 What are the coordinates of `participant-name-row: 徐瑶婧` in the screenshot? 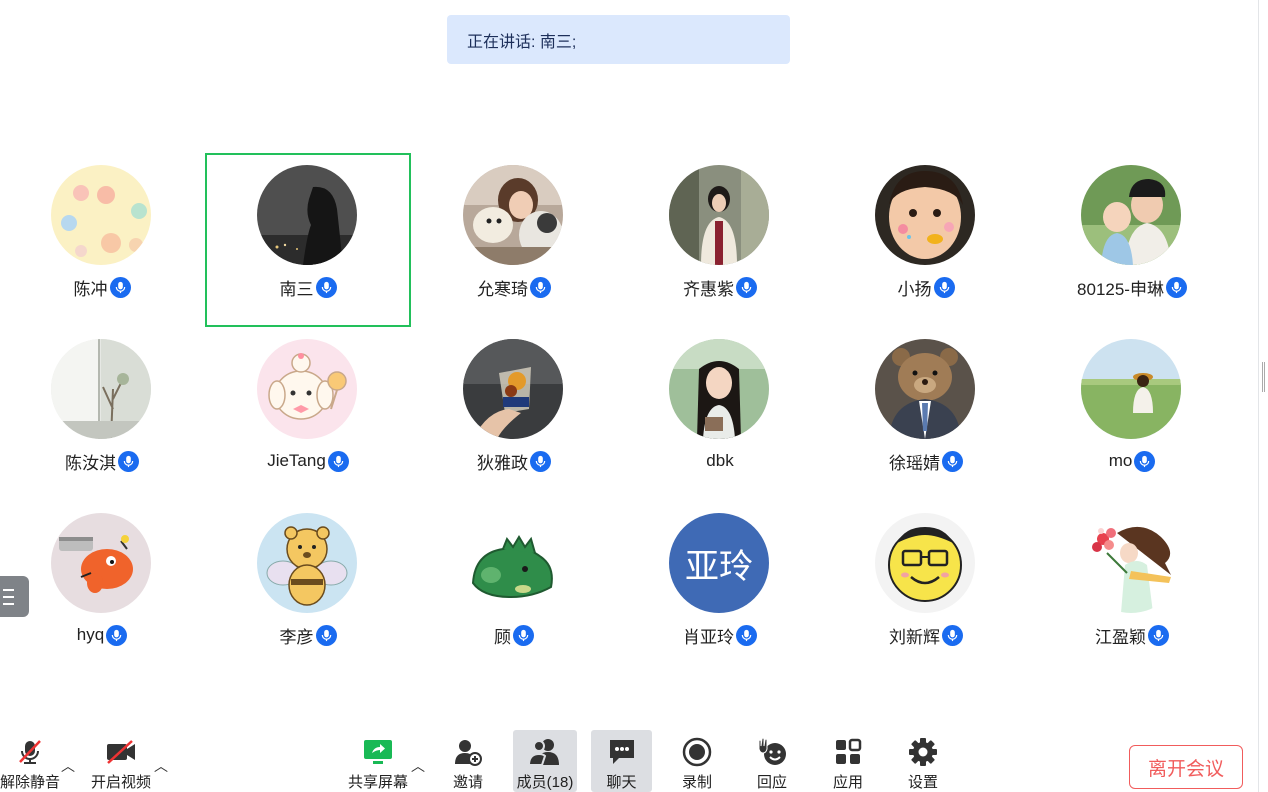 It's located at (926, 461).